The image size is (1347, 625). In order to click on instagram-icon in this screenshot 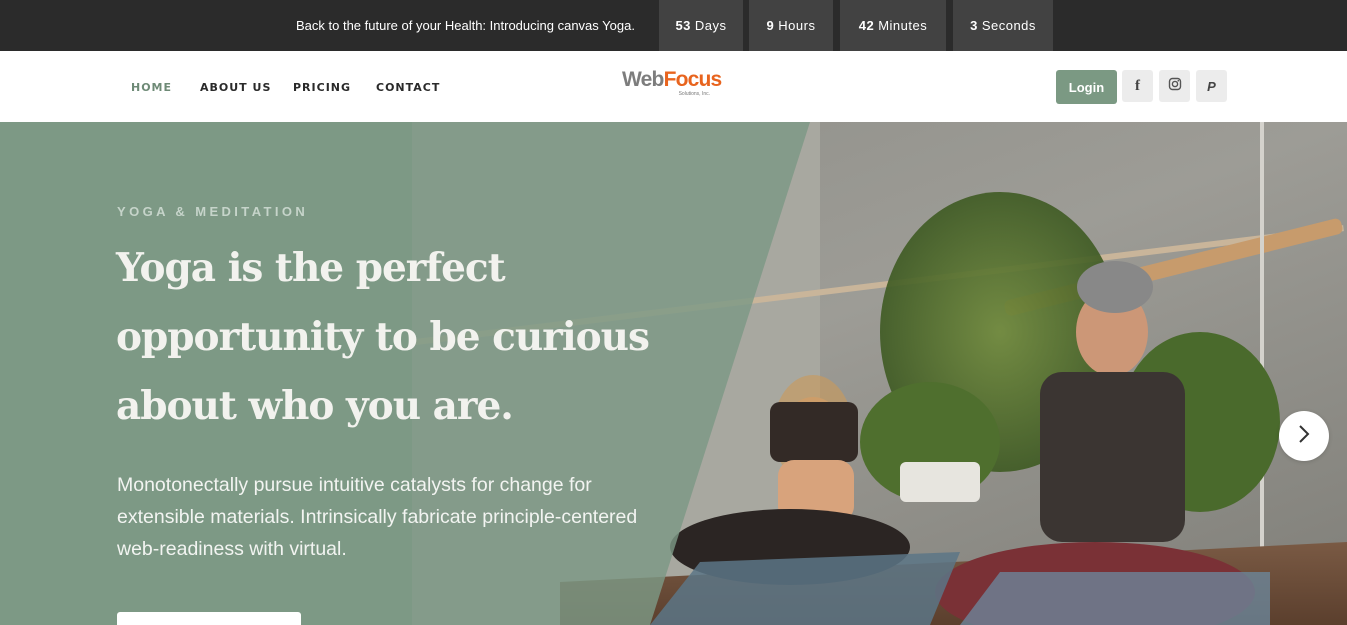, I will do `click(1175, 86)`.